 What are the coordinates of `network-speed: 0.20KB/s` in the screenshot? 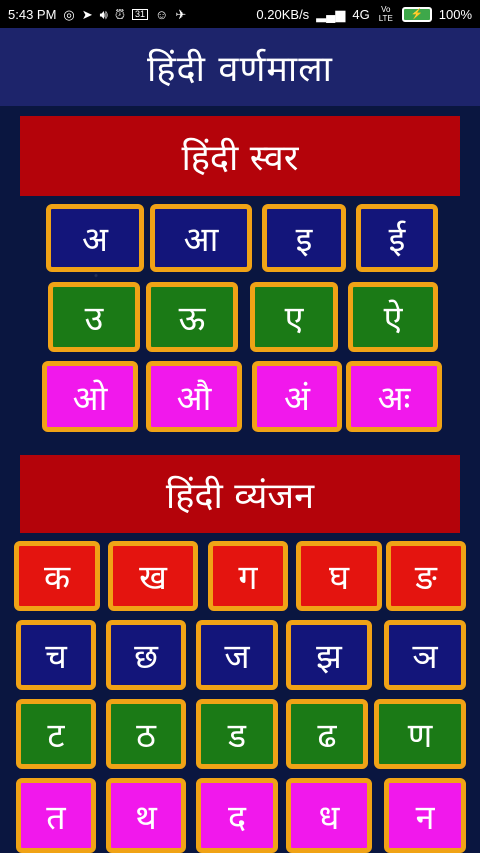 It's located at (283, 14).